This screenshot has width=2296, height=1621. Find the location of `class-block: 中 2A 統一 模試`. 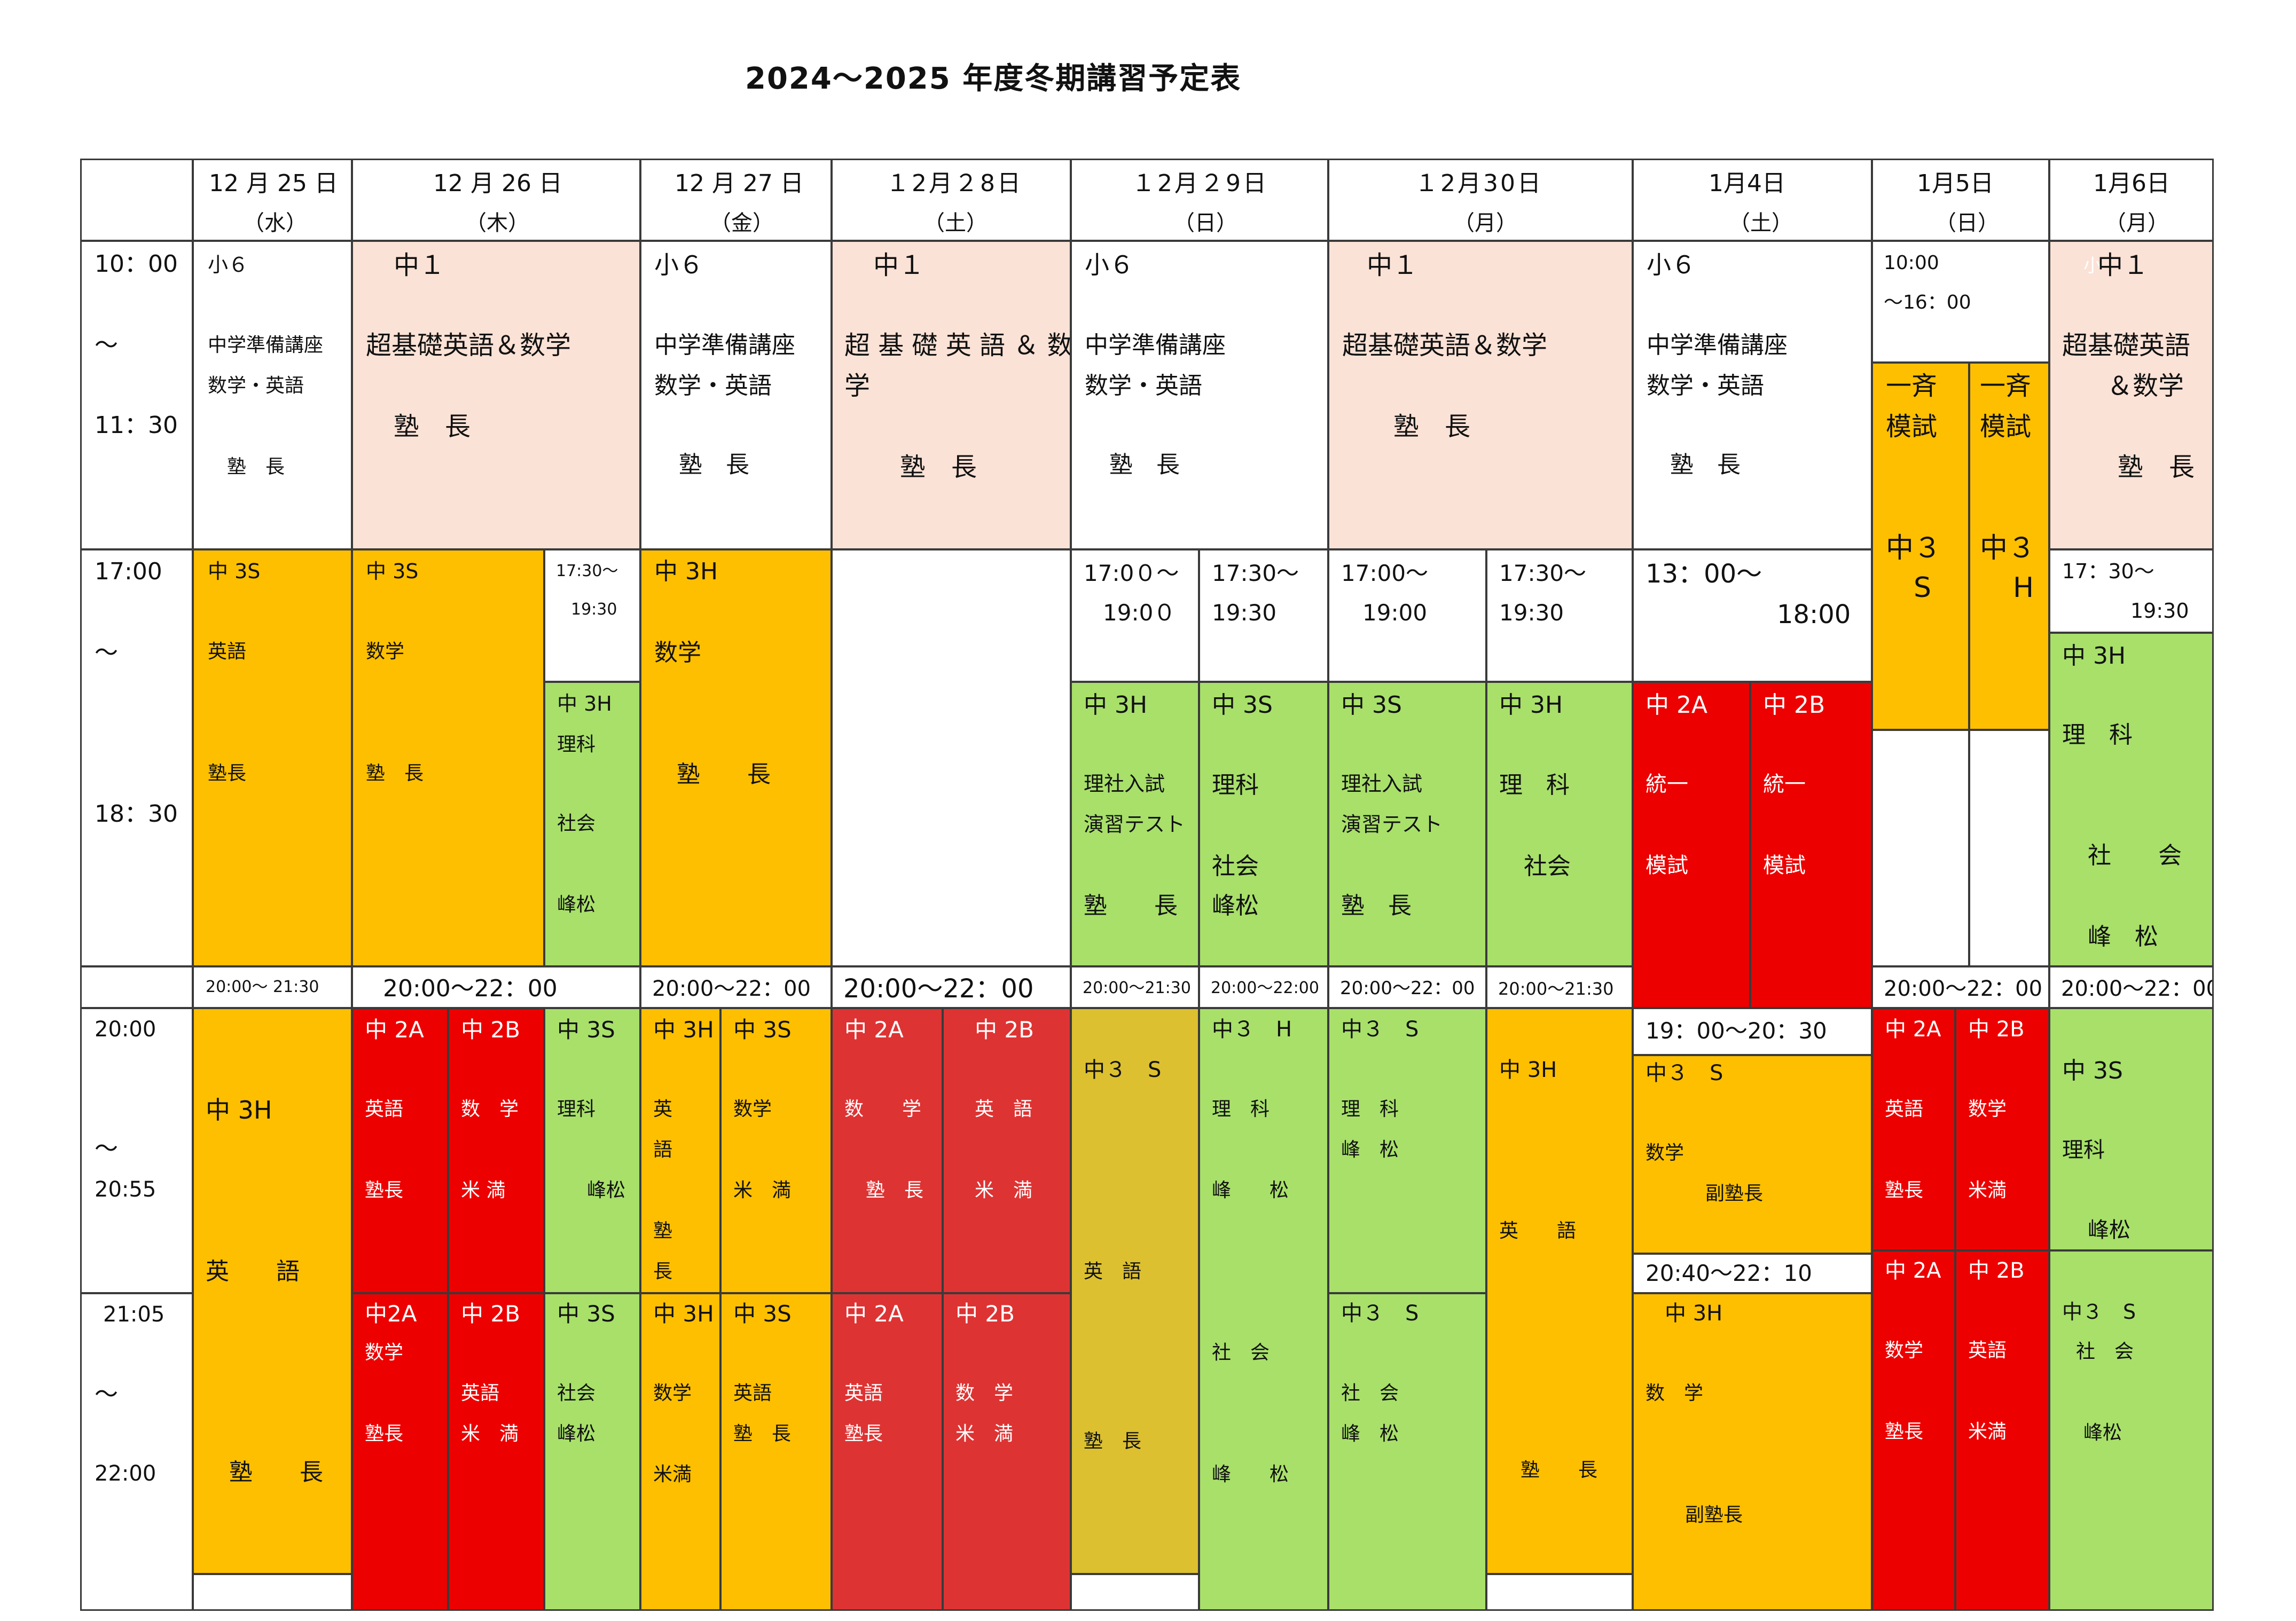

class-block: 中 2A 統一 模試 is located at coordinates (1691, 845).